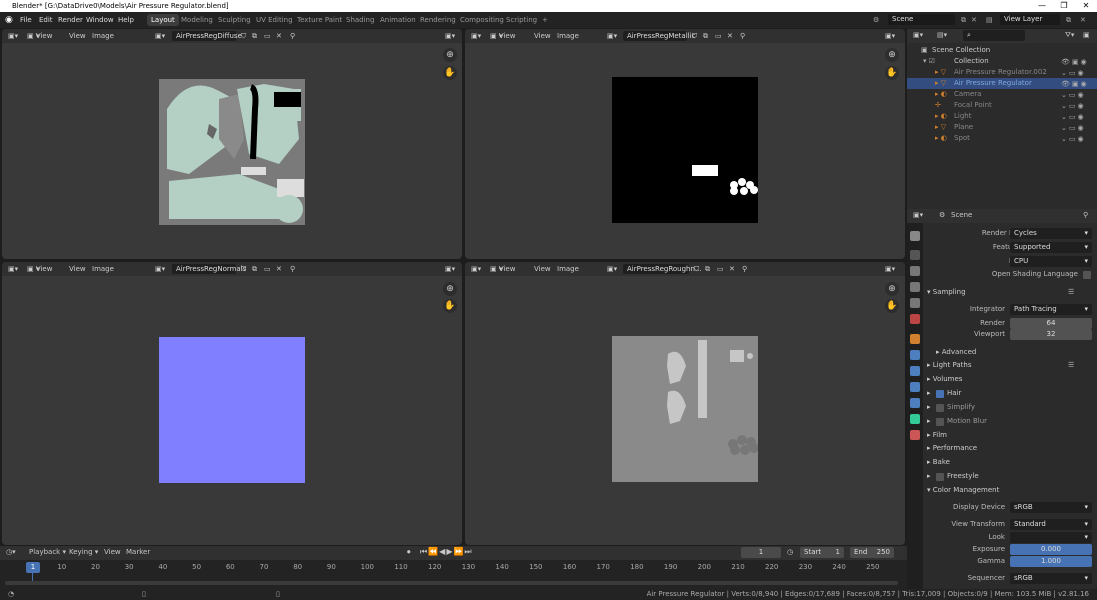 The width and height of the screenshot is (1097, 600). Describe the element at coordinates (100, 20) in the screenshot. I see `menu-window: Window` at that location.